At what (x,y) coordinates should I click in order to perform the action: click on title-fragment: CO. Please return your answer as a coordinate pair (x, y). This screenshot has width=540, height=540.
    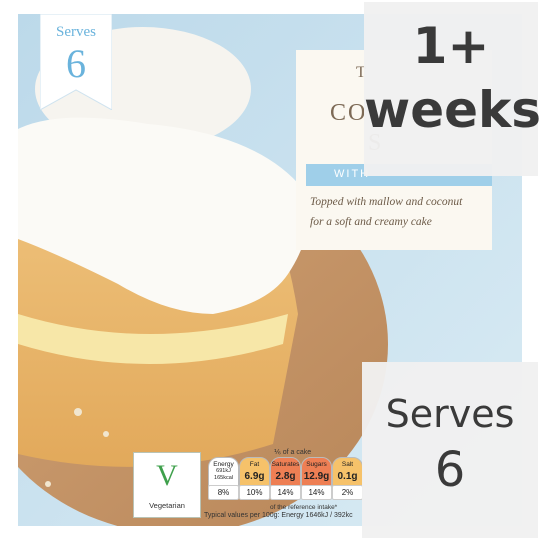
    Looking at the image, I should click on (349, 113).